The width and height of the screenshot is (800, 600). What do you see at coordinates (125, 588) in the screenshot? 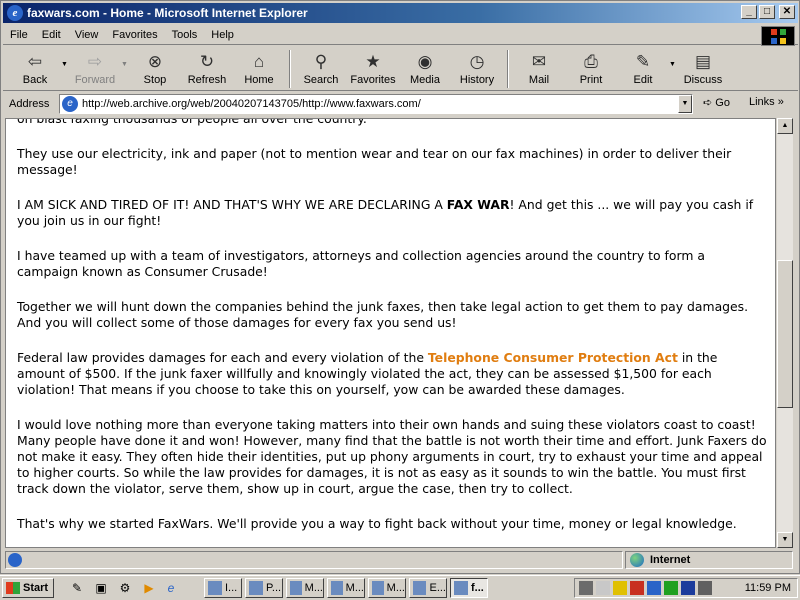
I see `quicklaunch-network-icon: ⚙` at bounding box center [125, 588].